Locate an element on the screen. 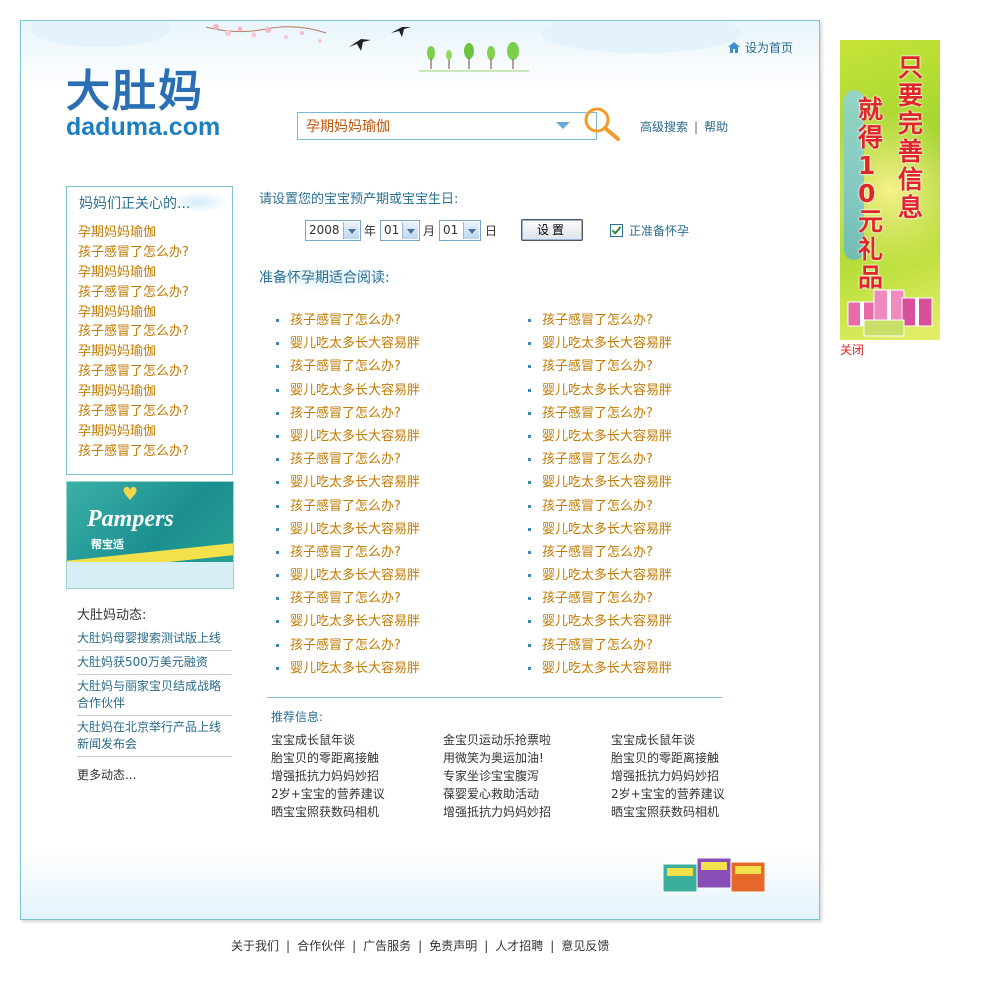 The height and width of the screenshot is (1000, 1000). search-magnifier-icon is located at coordinates (602, 125).